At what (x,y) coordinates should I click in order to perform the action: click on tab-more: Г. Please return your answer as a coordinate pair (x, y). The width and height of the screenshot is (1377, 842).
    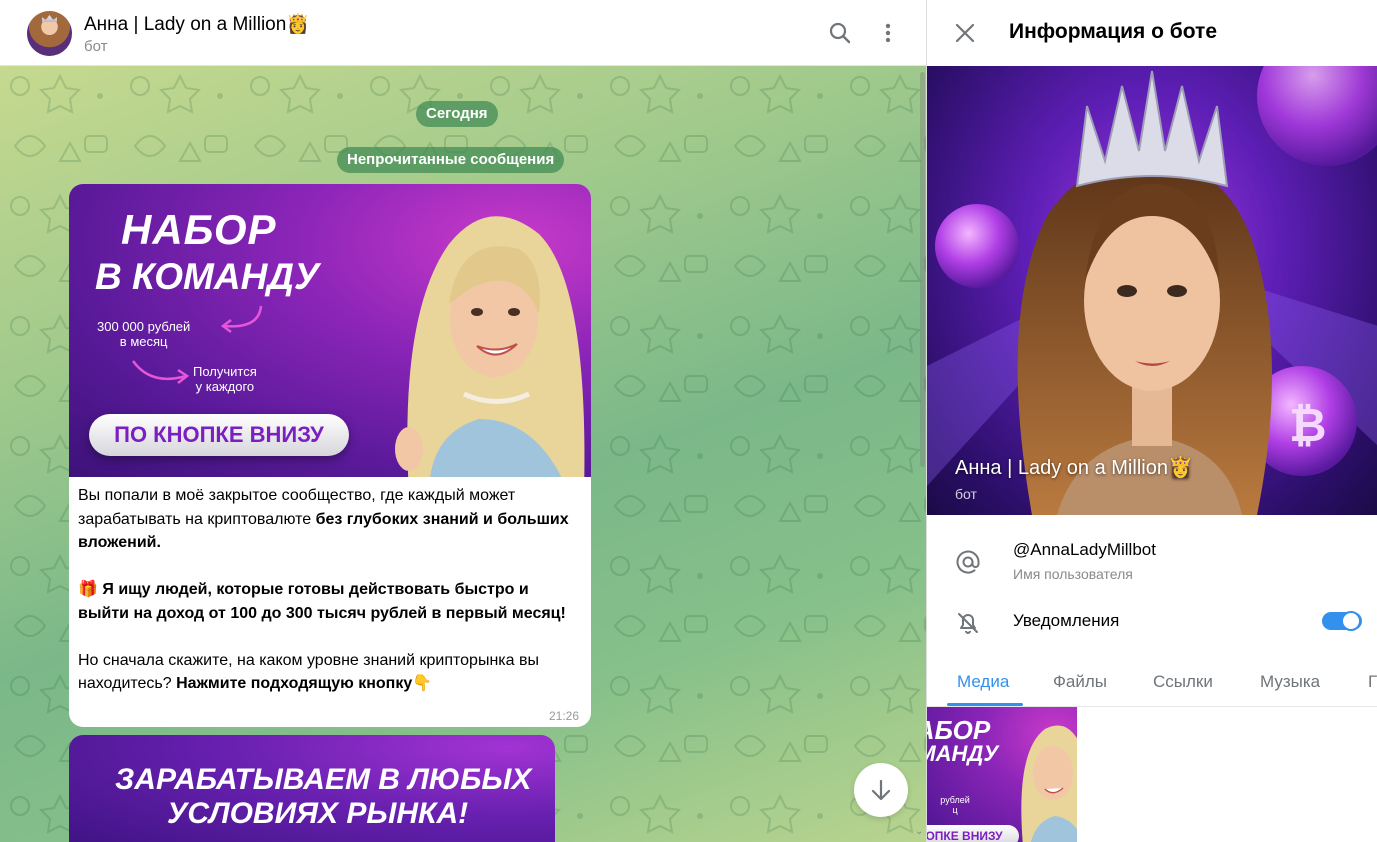
    Looking at the image, I should click on (1372, 682).